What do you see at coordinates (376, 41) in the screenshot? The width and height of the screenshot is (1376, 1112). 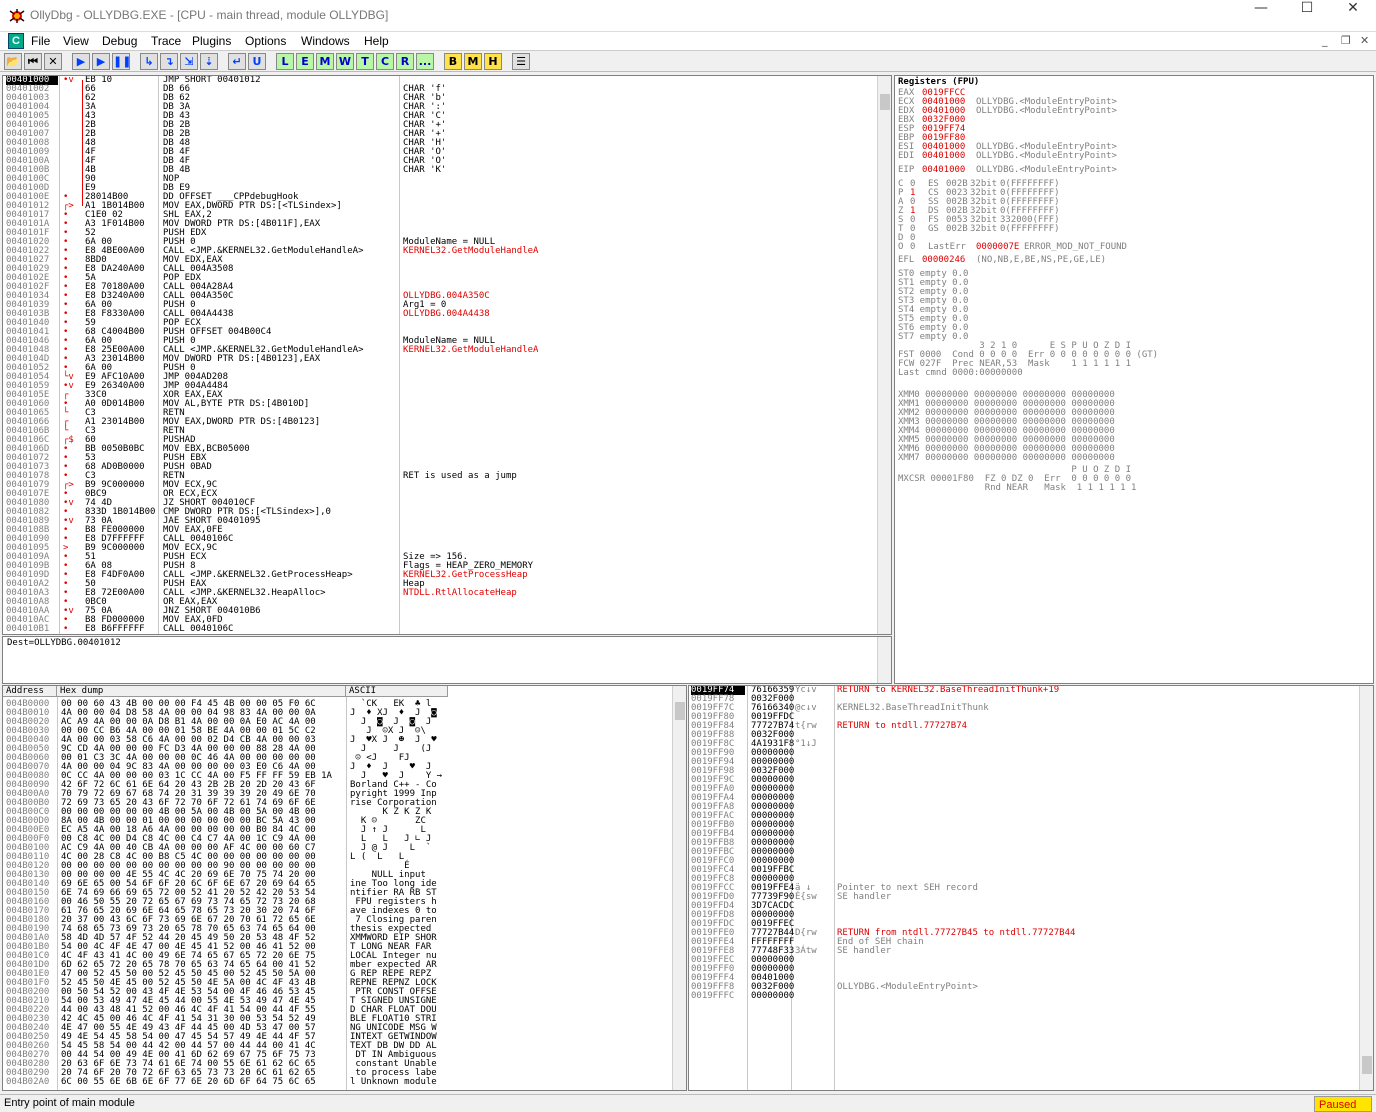 I see `menu-help: Help` at bounding box center [376, 41].